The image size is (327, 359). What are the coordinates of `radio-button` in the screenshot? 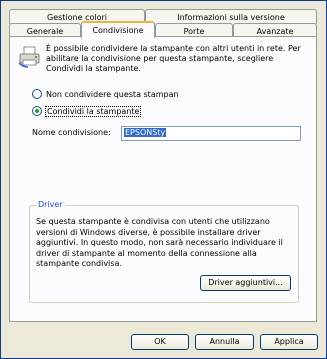 It's located at (37, 94).